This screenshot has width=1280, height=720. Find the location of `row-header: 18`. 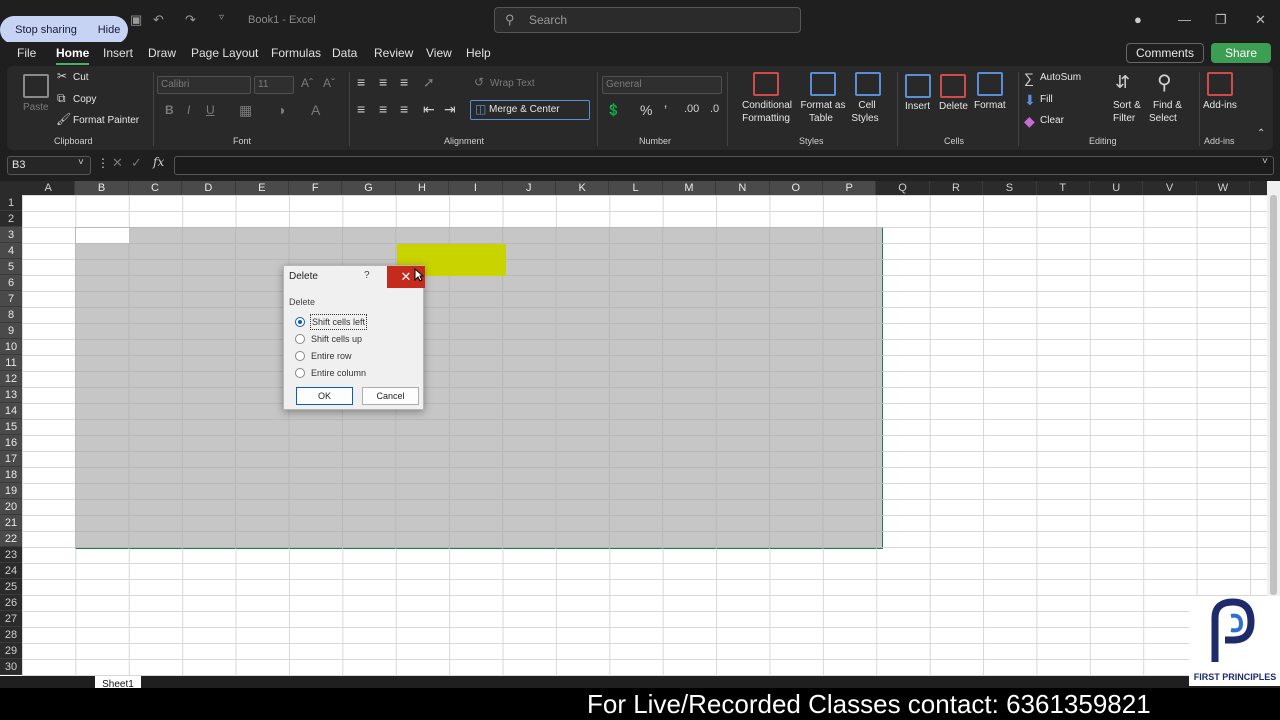

row-header: 18 is located at coordinates (11, 475).